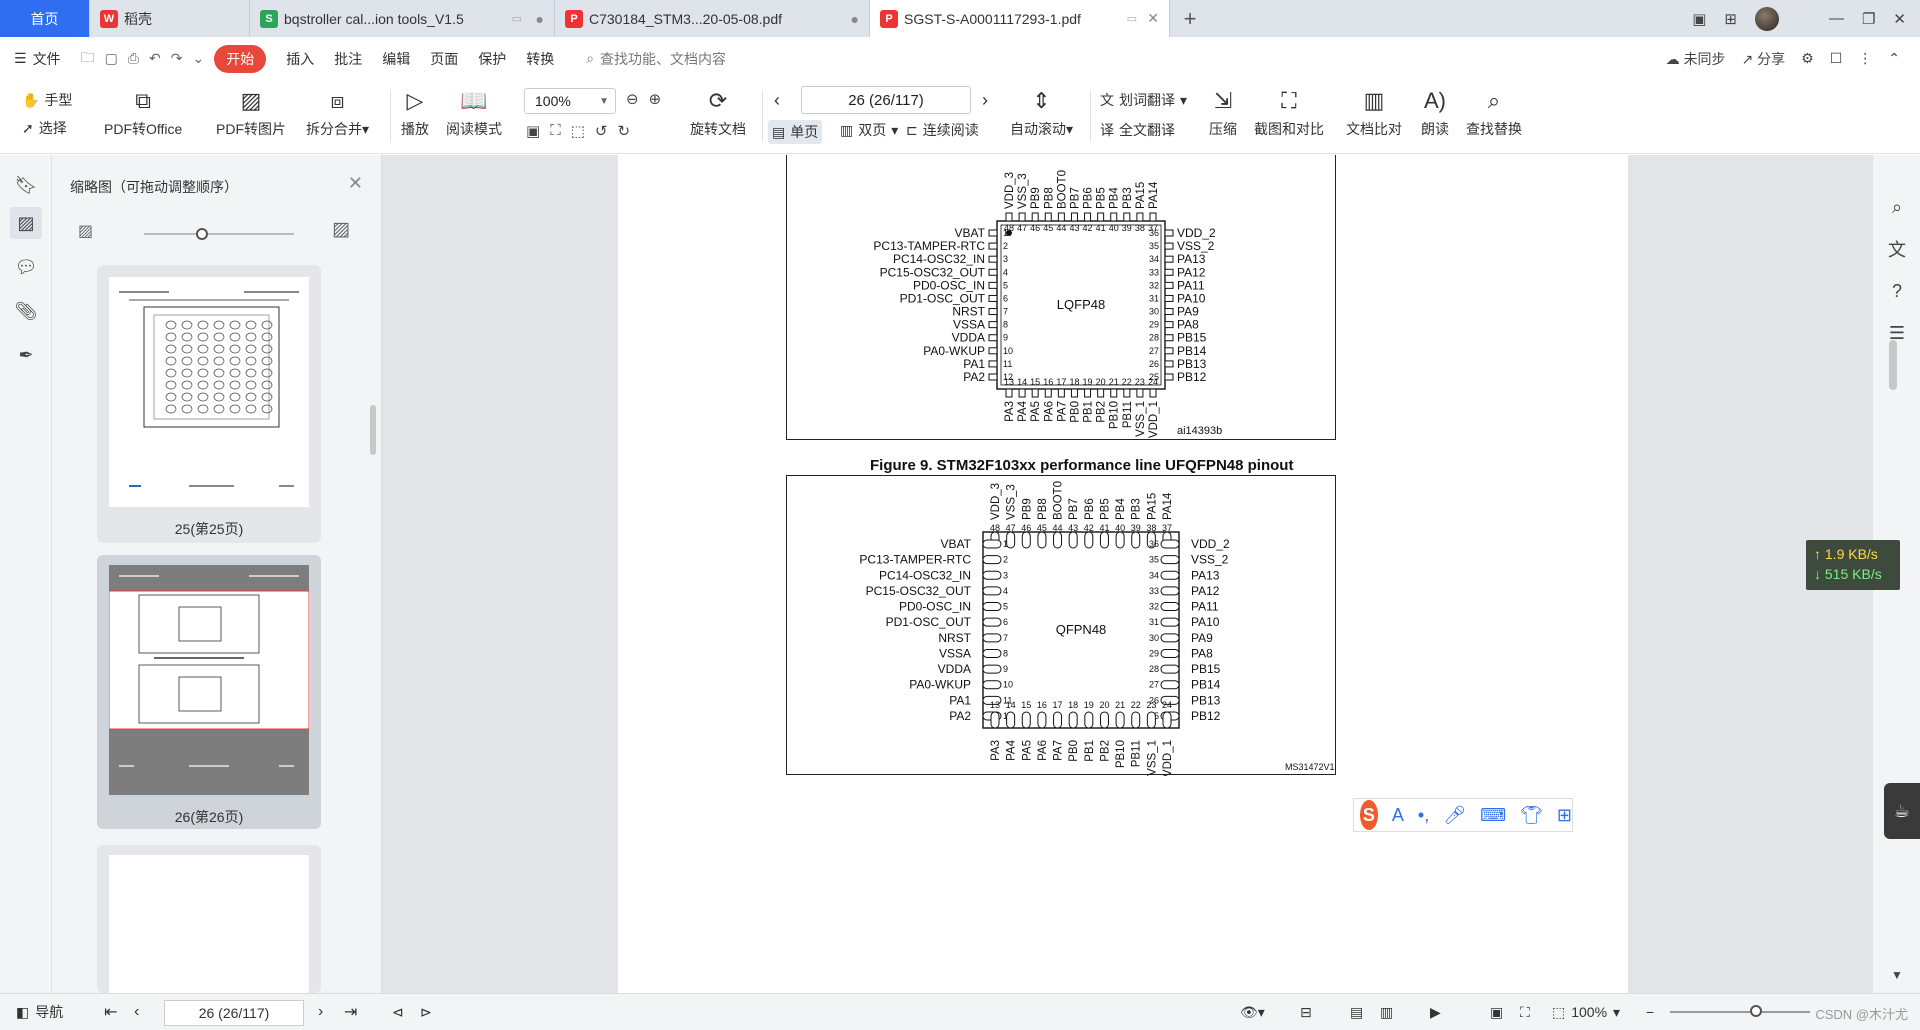  Describe the element at coordinates (155, 58) in the screenshot. I see `undo-icon: ↶` at that location.